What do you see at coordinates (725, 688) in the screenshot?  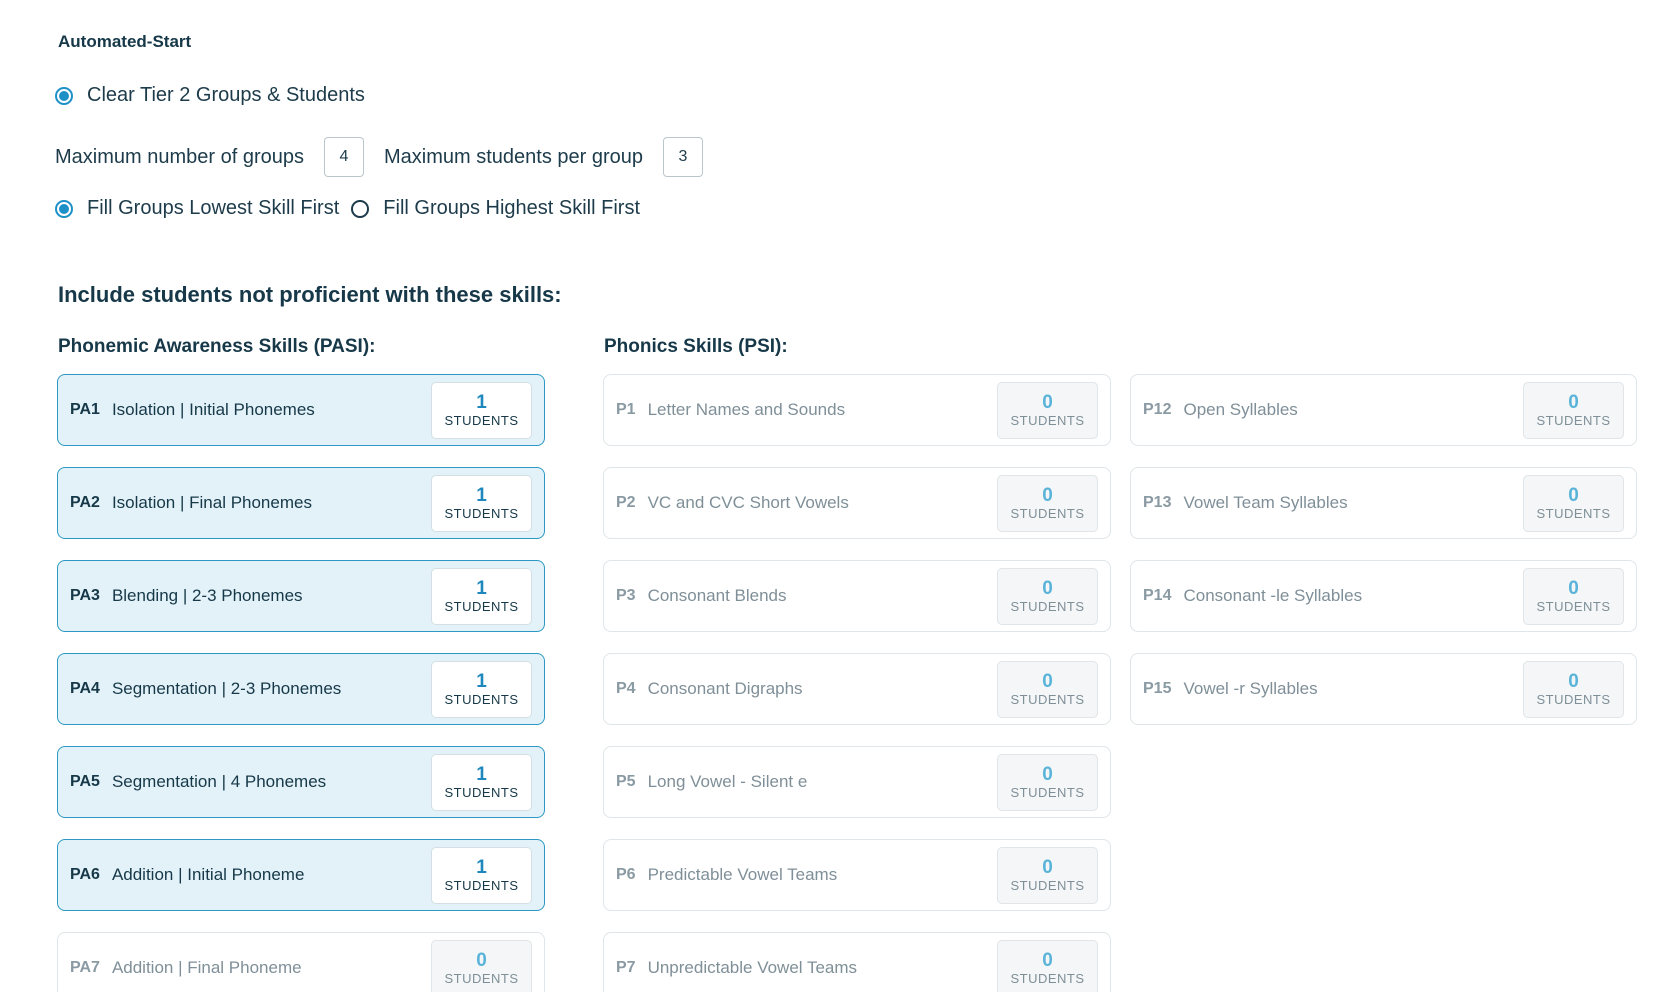 I see `skill-name: Consonant Digraphs` at bounding box center [725, 688].